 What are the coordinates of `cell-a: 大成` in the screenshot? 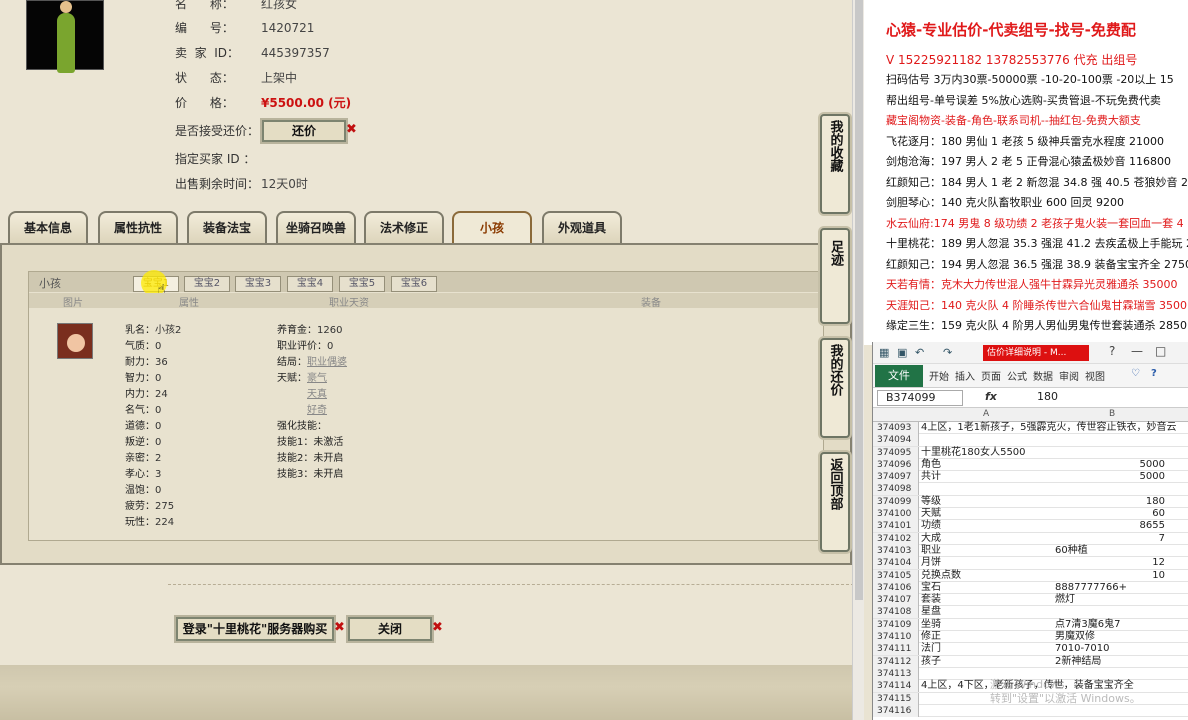 It's located at (931, 539).